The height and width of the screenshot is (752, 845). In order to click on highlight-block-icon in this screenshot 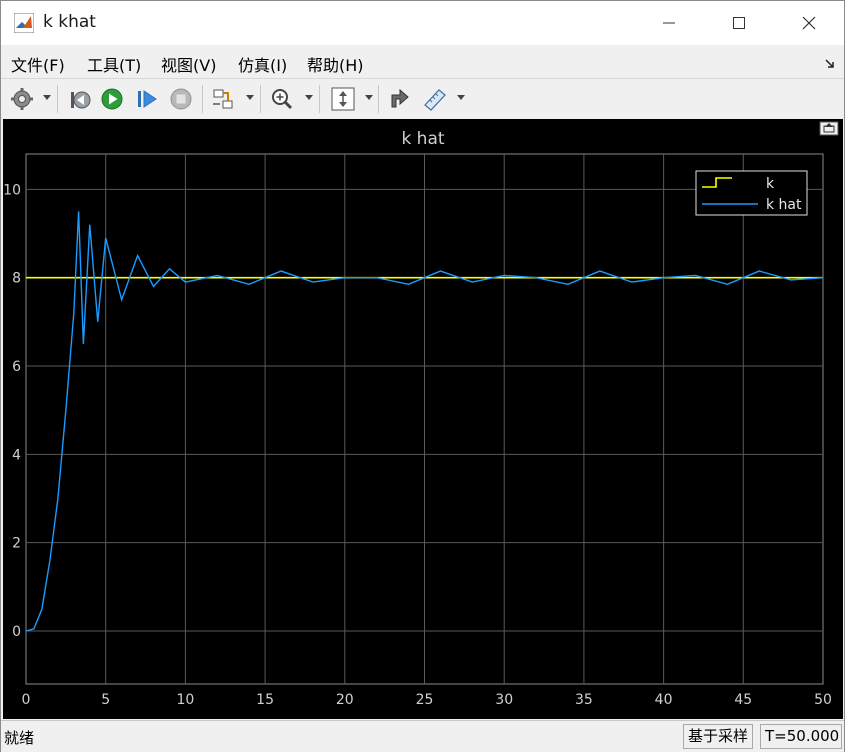, I will do `click(223, 99)`.